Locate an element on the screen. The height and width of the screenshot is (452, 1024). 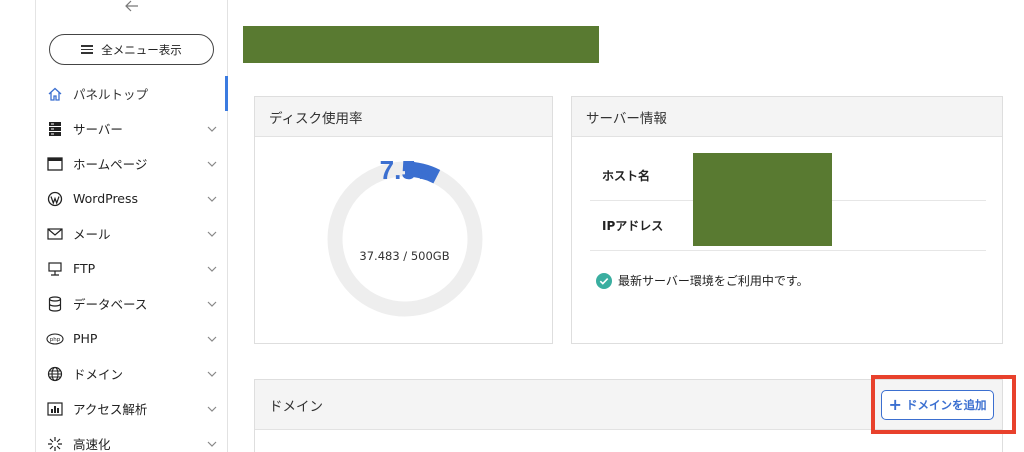
php-icon: php is located at coordinates (55, 339).